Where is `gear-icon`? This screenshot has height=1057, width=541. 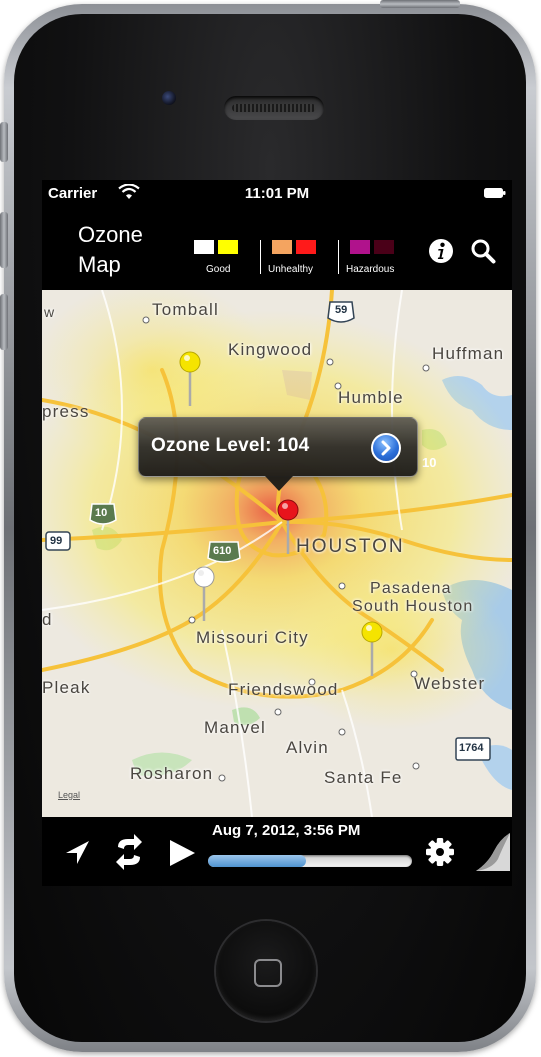
gear-icon is located at coordinates (440, 852).